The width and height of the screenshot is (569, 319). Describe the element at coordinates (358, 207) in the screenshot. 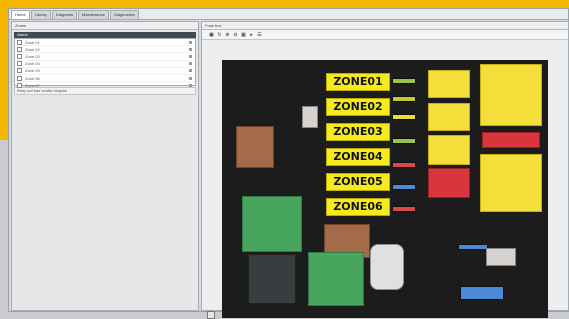

I see `zone-label-06: ZONE06` at that location.